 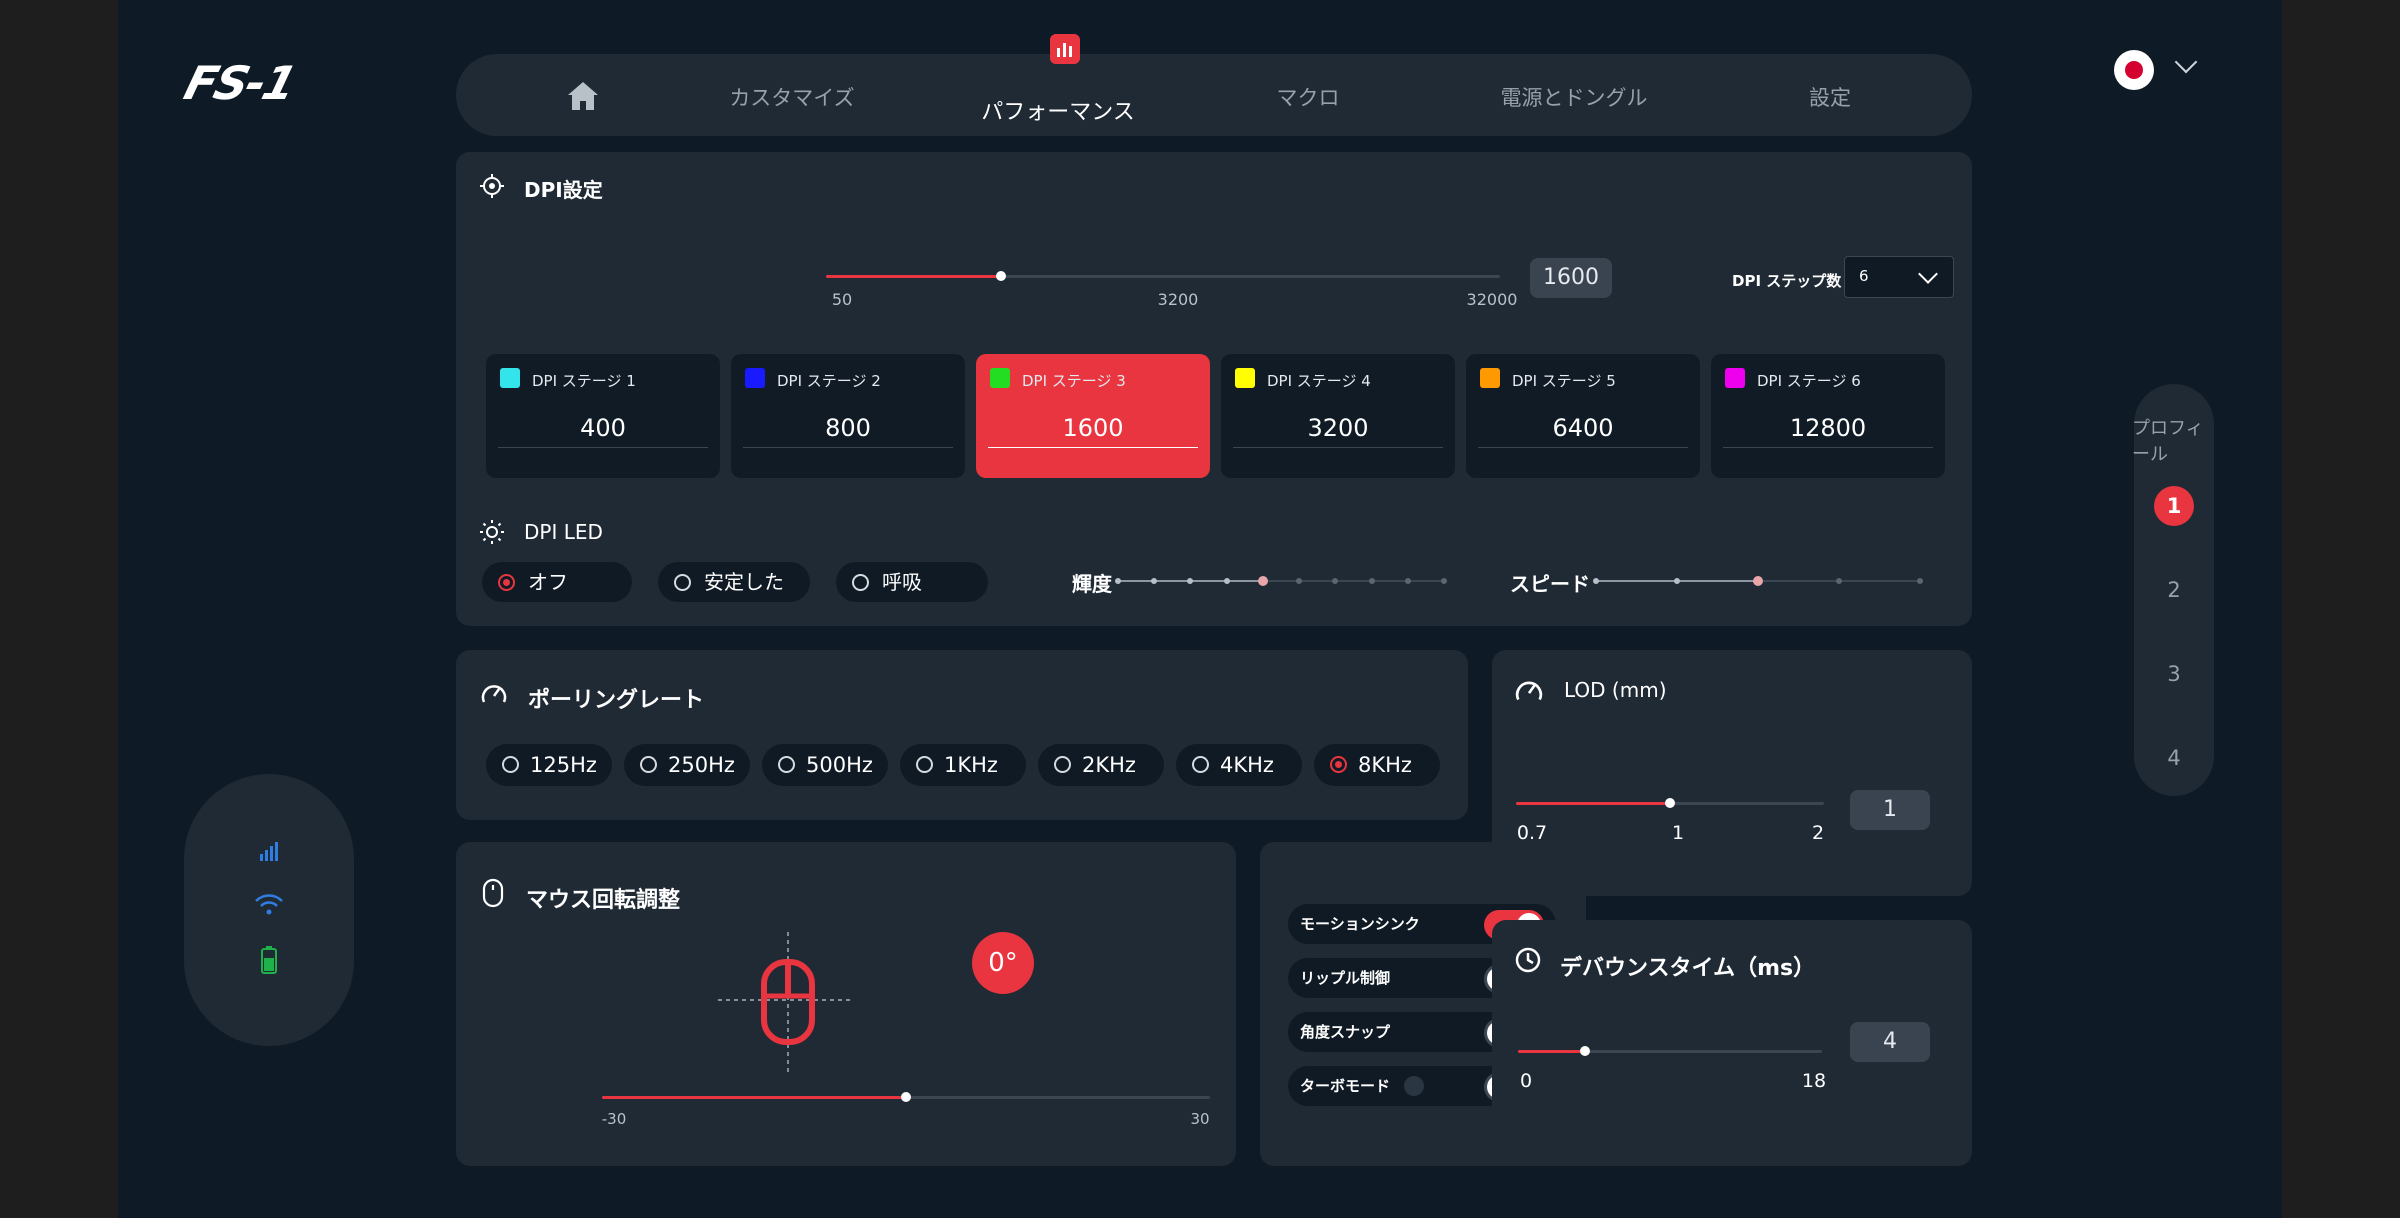 I want to click on polling-option: 4KHz, so click(x=1239, y=765).